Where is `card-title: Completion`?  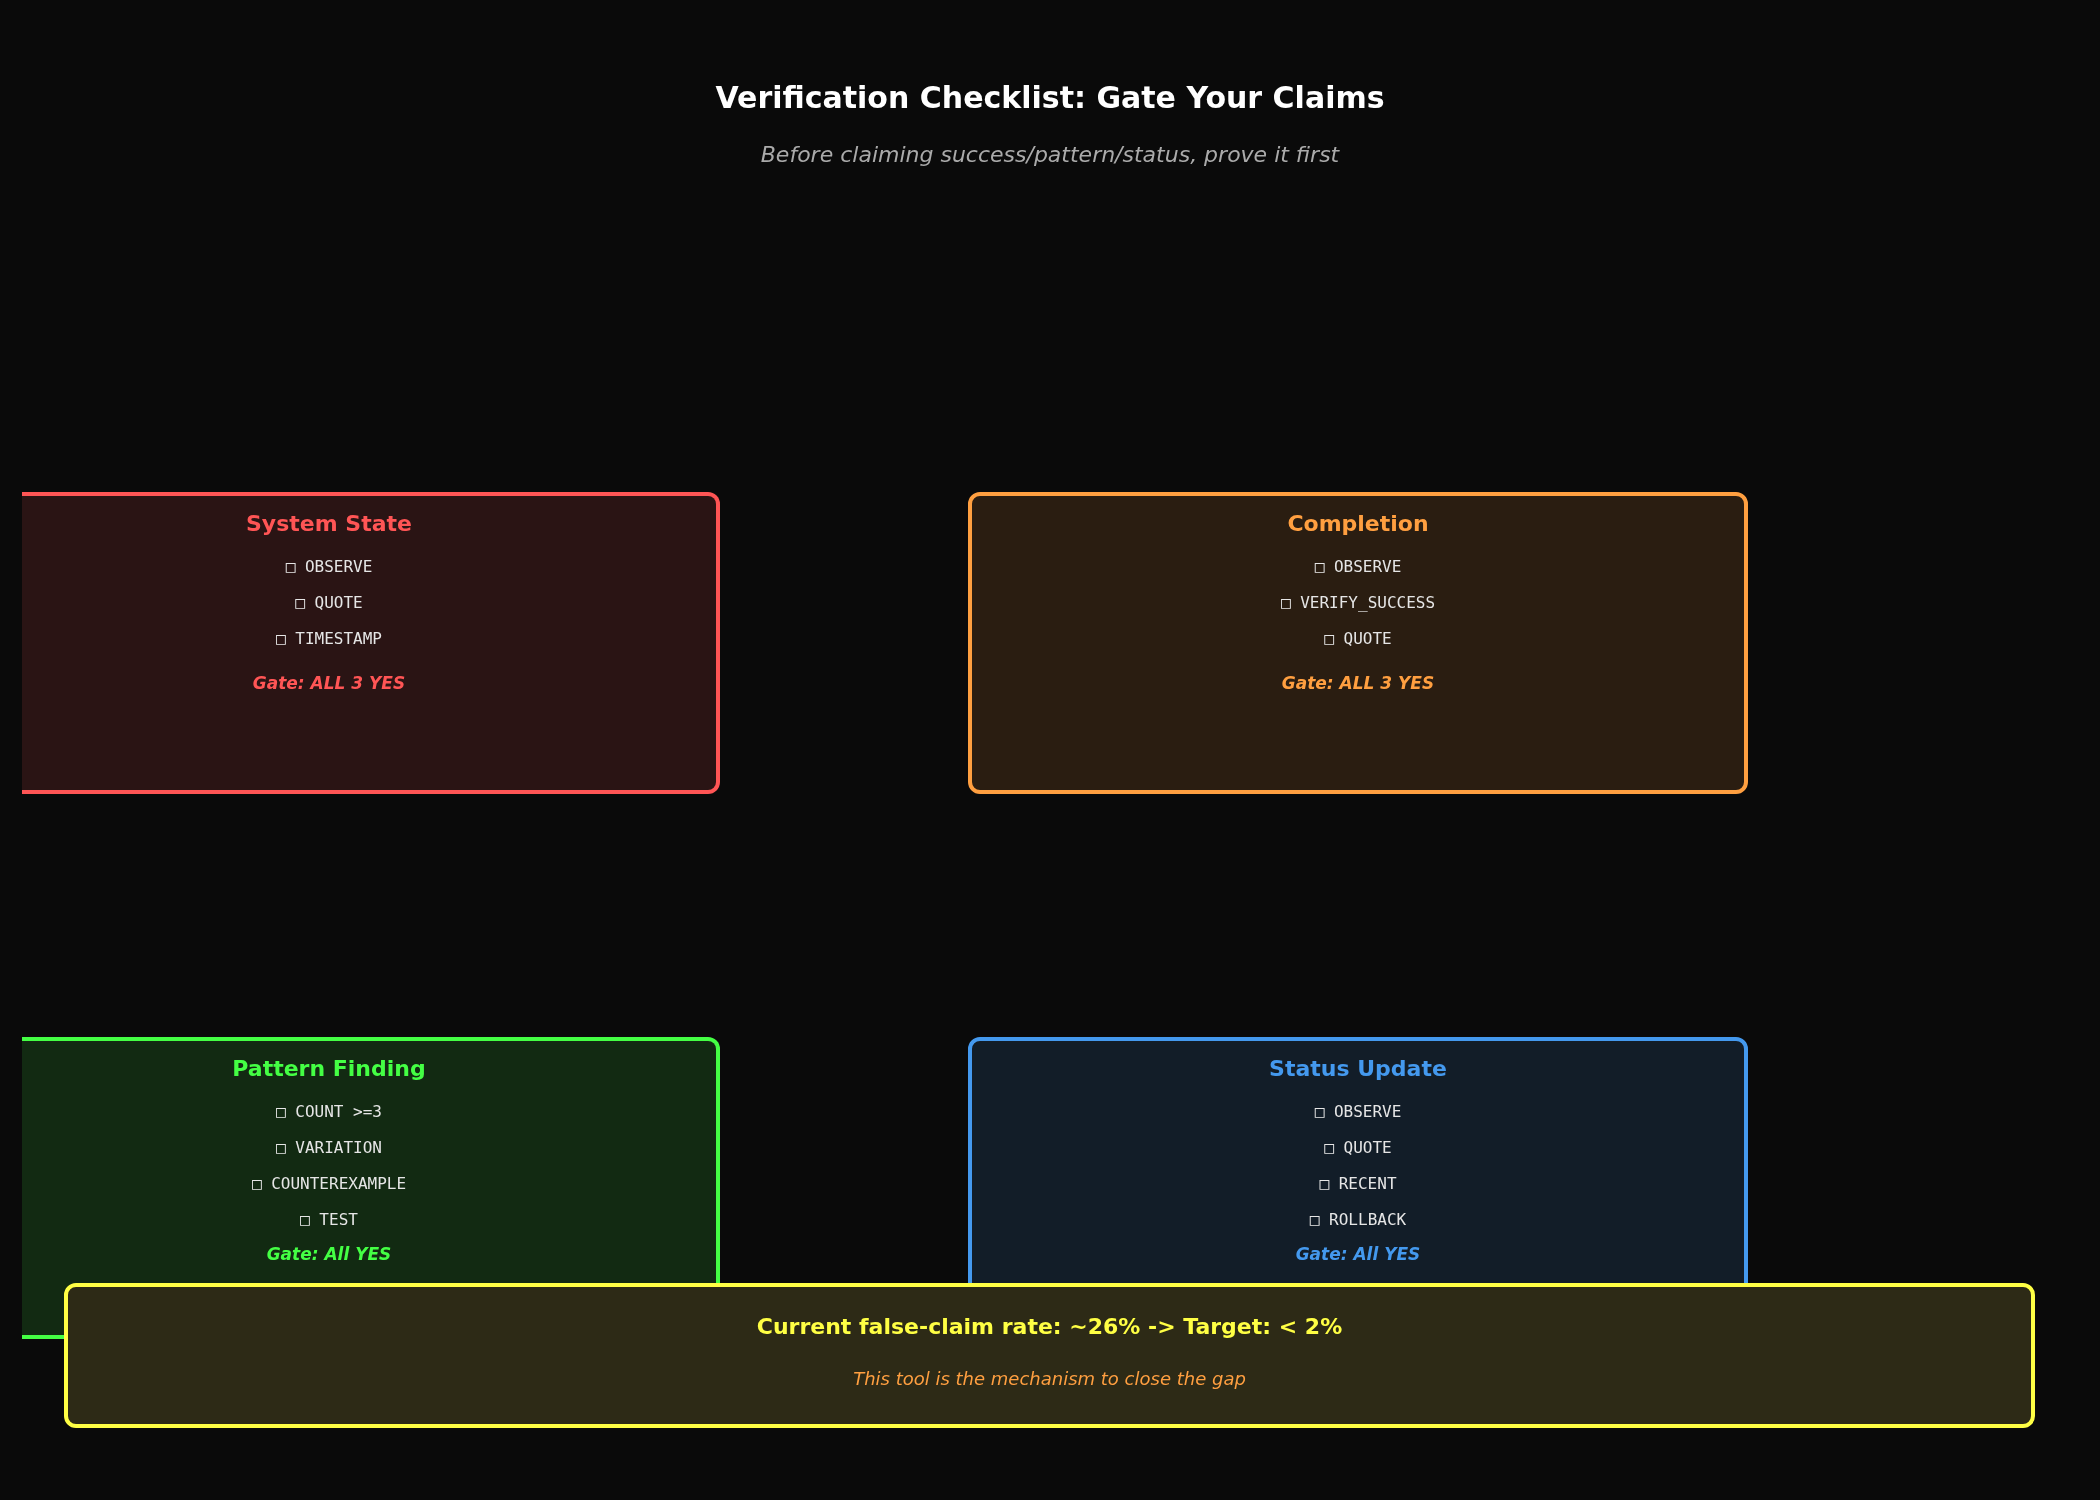 card-title: Completion is located at coordinates (1358, 524).